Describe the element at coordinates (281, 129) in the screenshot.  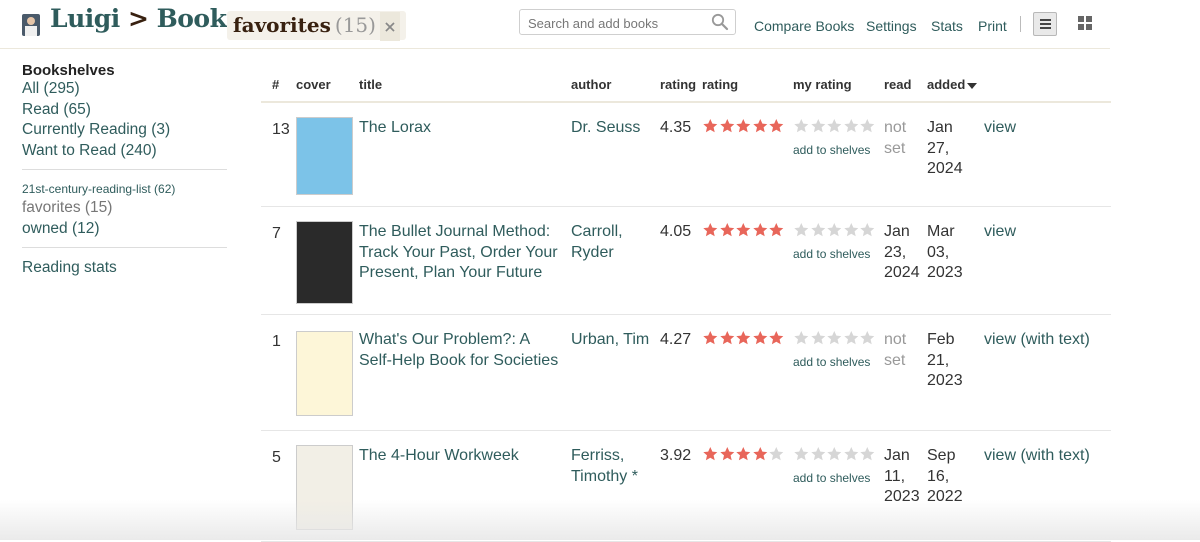
I see `book-position: 13` at that location.